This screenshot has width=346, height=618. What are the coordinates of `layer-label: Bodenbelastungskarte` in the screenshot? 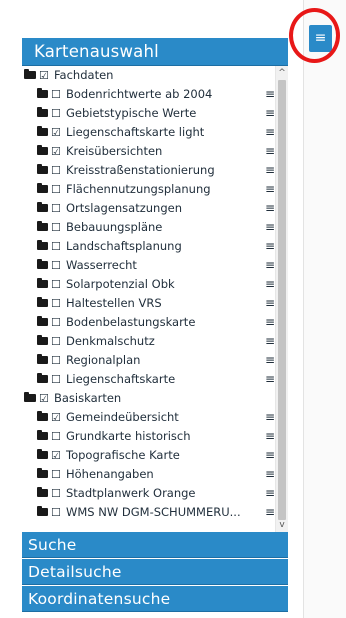 It's located at (131, 322).